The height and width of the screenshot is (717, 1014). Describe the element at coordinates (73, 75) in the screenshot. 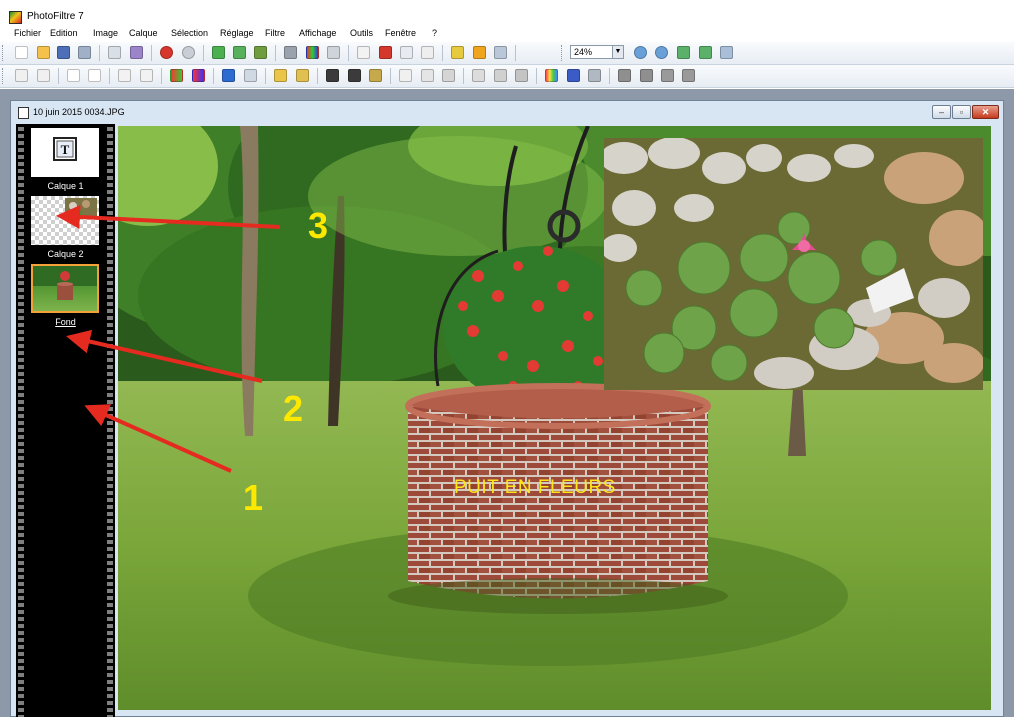

I see `contrast-down-icon` at that location.